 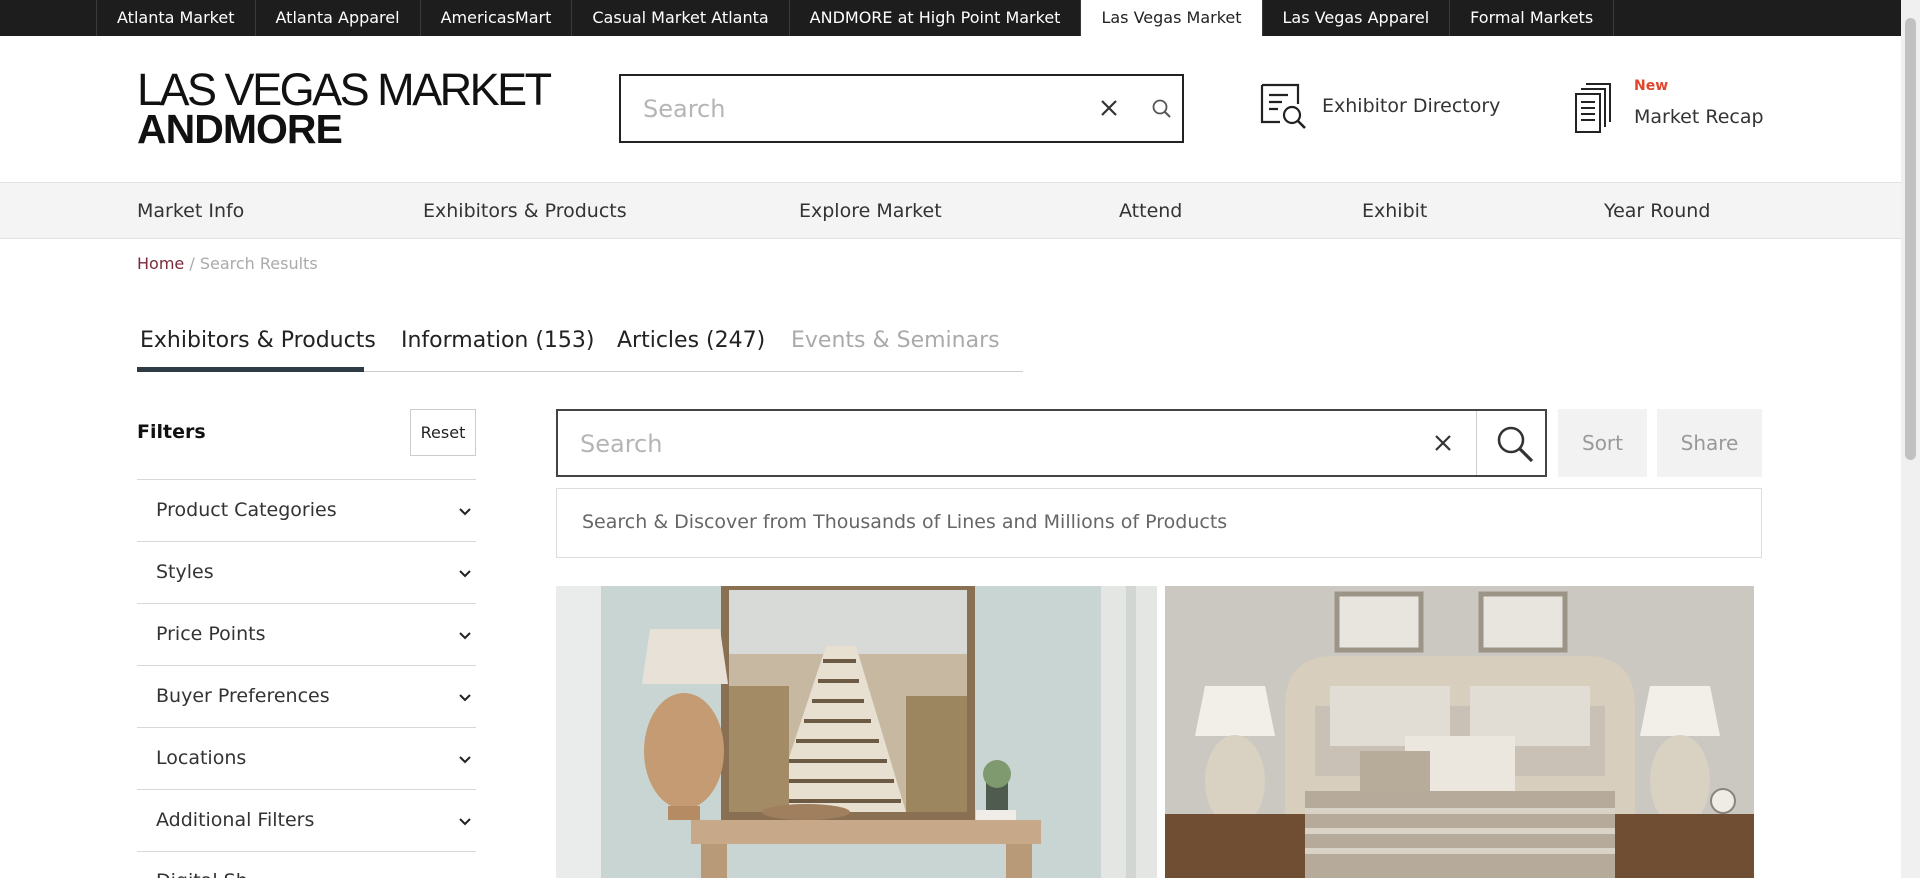 I want to click on exhibitor-directory-label: Exhibitor Directory, so click(x=1411, y=106).